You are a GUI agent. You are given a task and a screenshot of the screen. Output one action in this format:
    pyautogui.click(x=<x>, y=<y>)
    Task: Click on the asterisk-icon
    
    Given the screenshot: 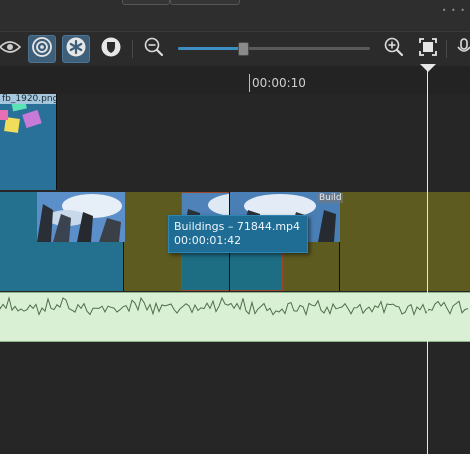 What is the action you would take?
    pyautogui.click(x=76, y=49)
    